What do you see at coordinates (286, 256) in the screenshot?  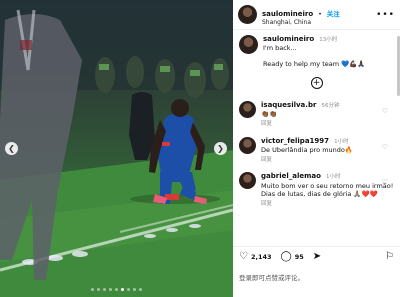 I see `comment-bubble-icon: ◯` at bounding box center [286, 256].